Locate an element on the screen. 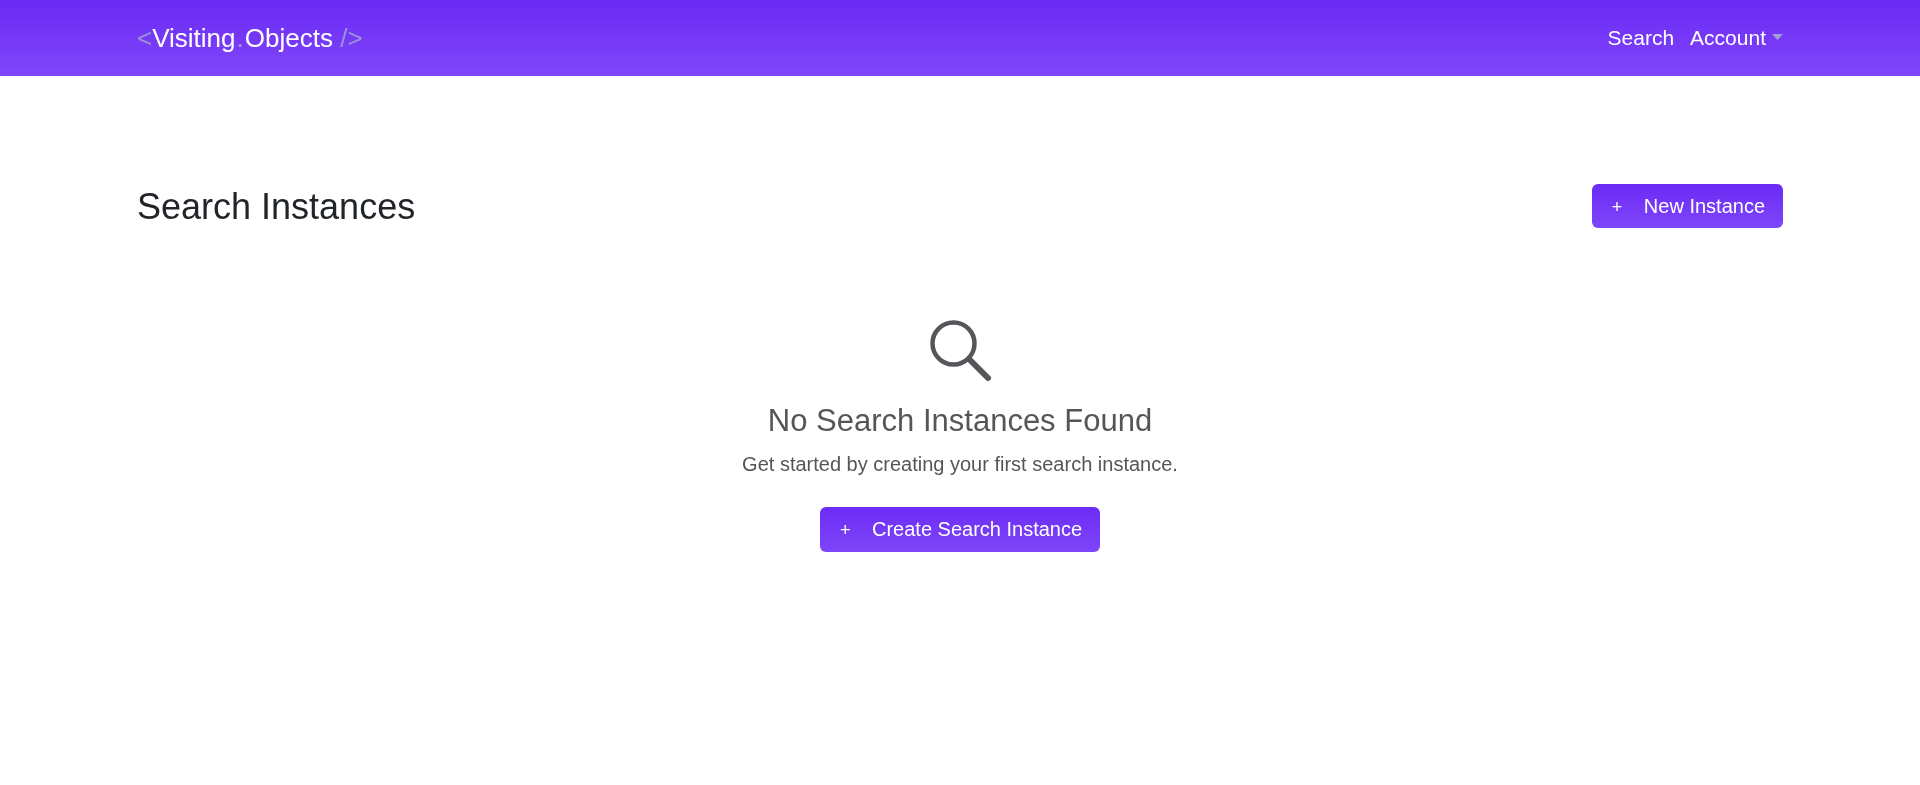 This screenshot has height=785, width=1920. search-icon is located at coordinates (960, 350).